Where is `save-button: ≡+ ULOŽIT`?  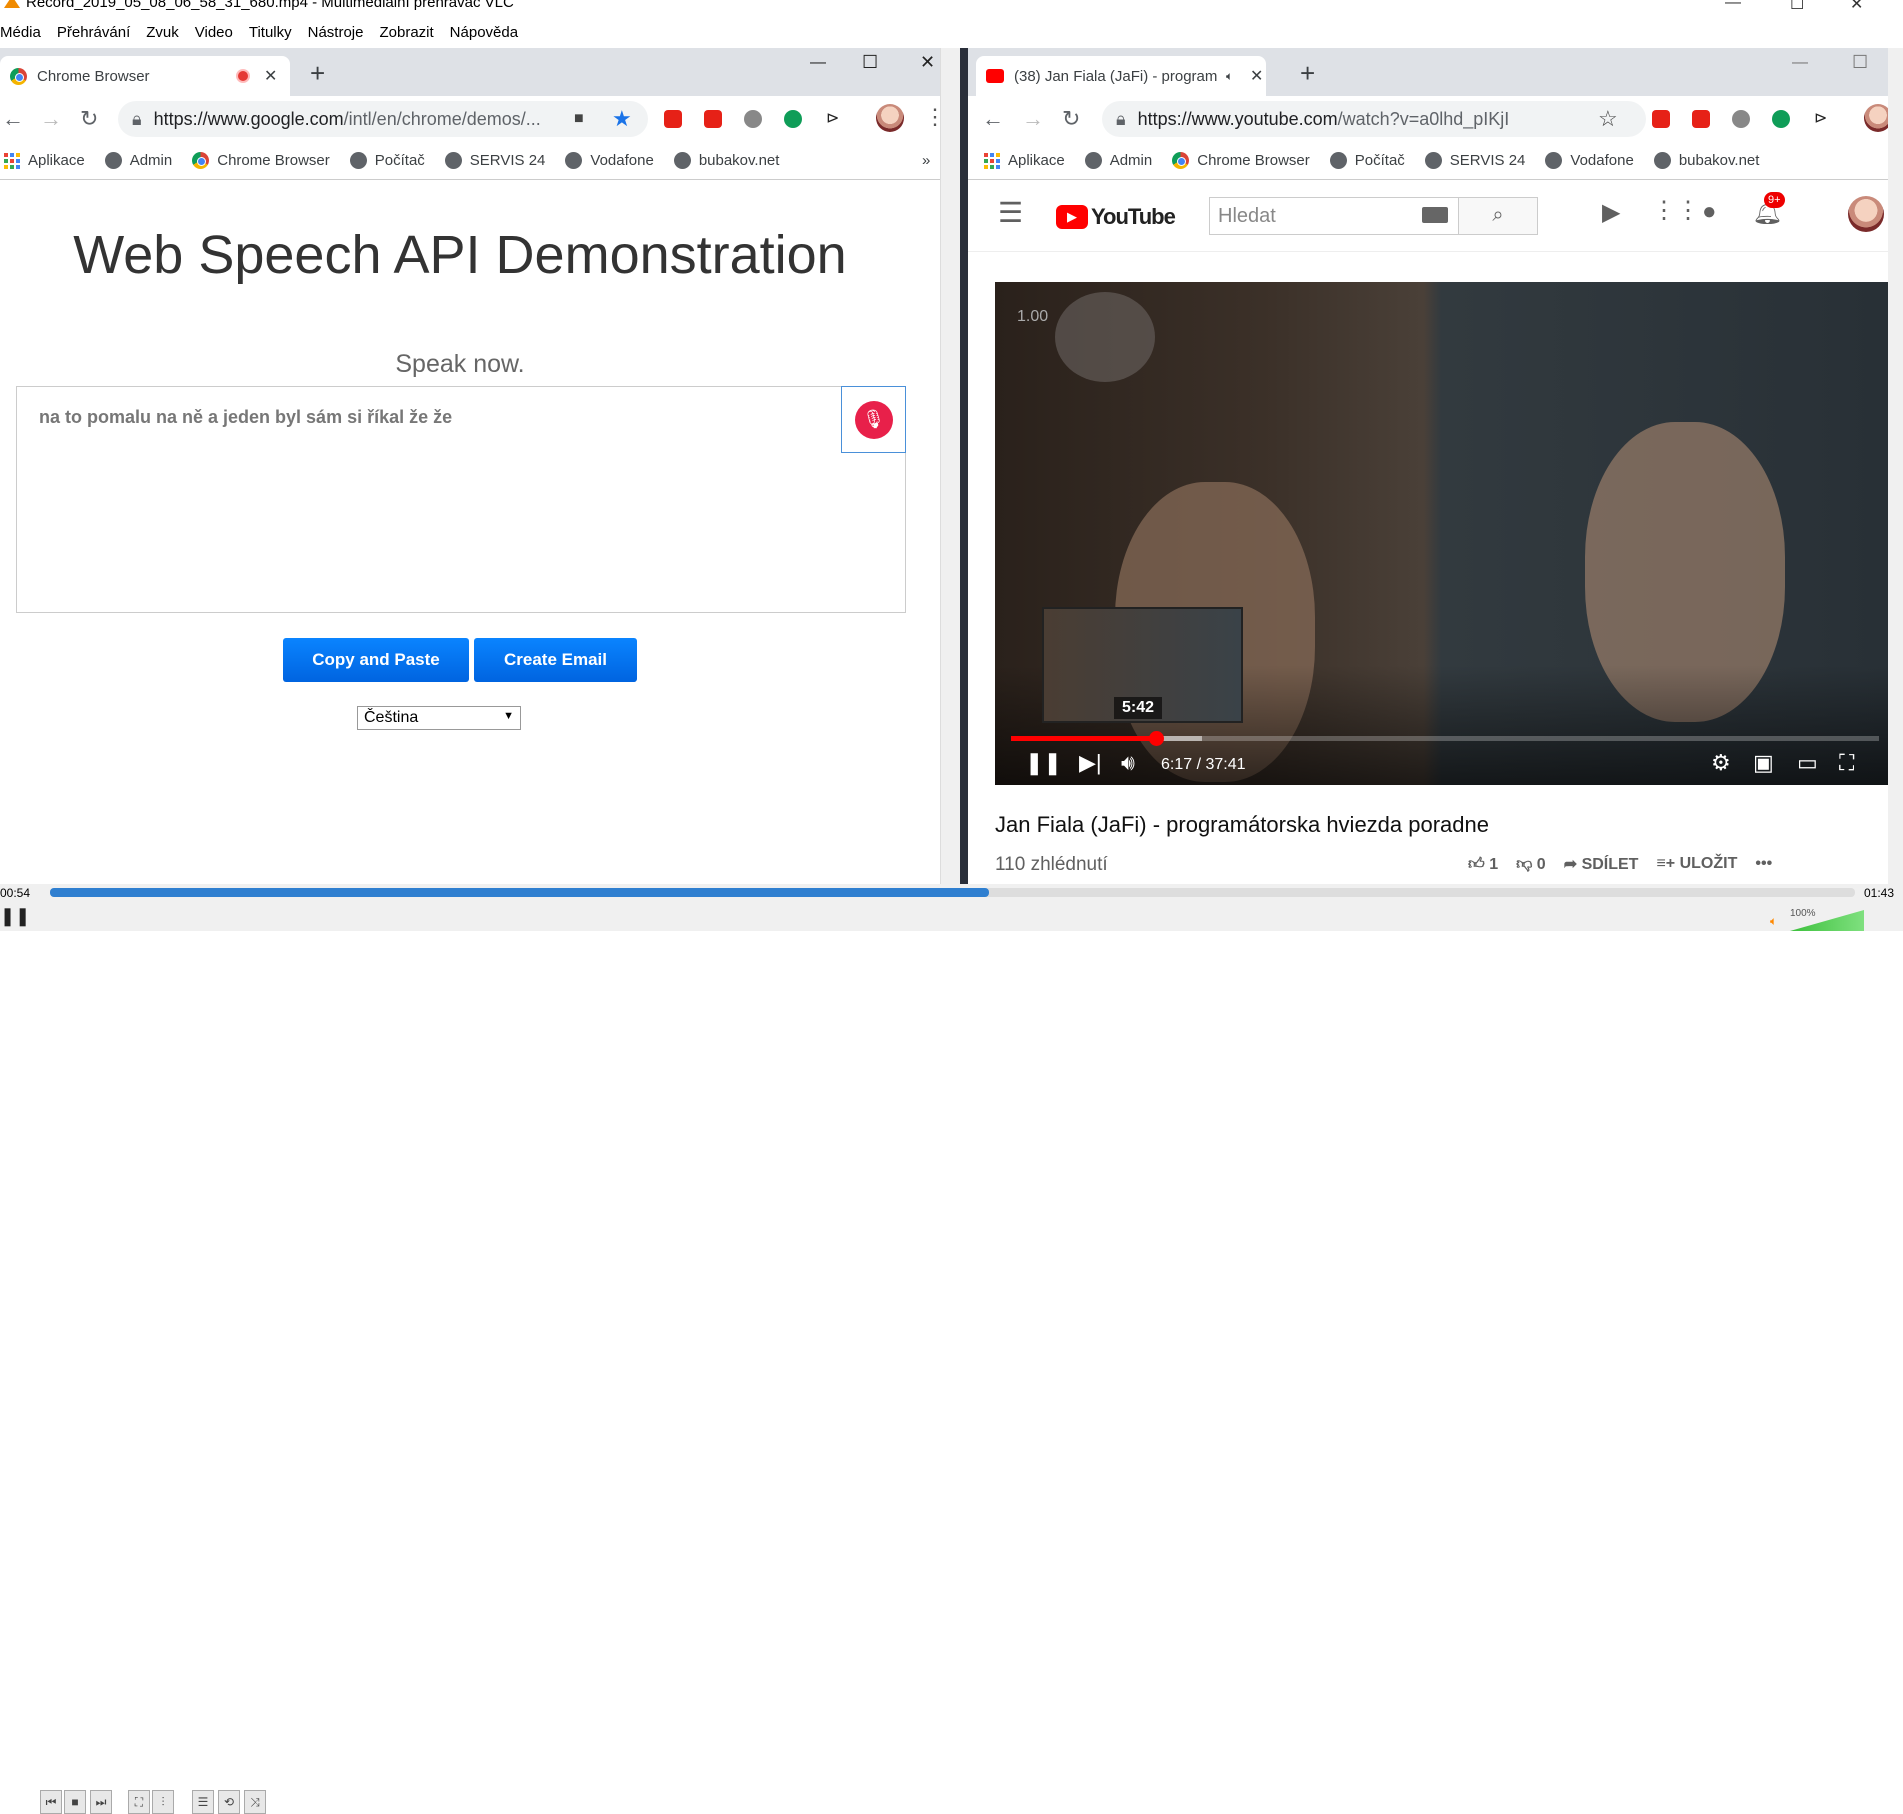
save-button: ≡+ ULOŽIT is located at coordinates (1696, 864).